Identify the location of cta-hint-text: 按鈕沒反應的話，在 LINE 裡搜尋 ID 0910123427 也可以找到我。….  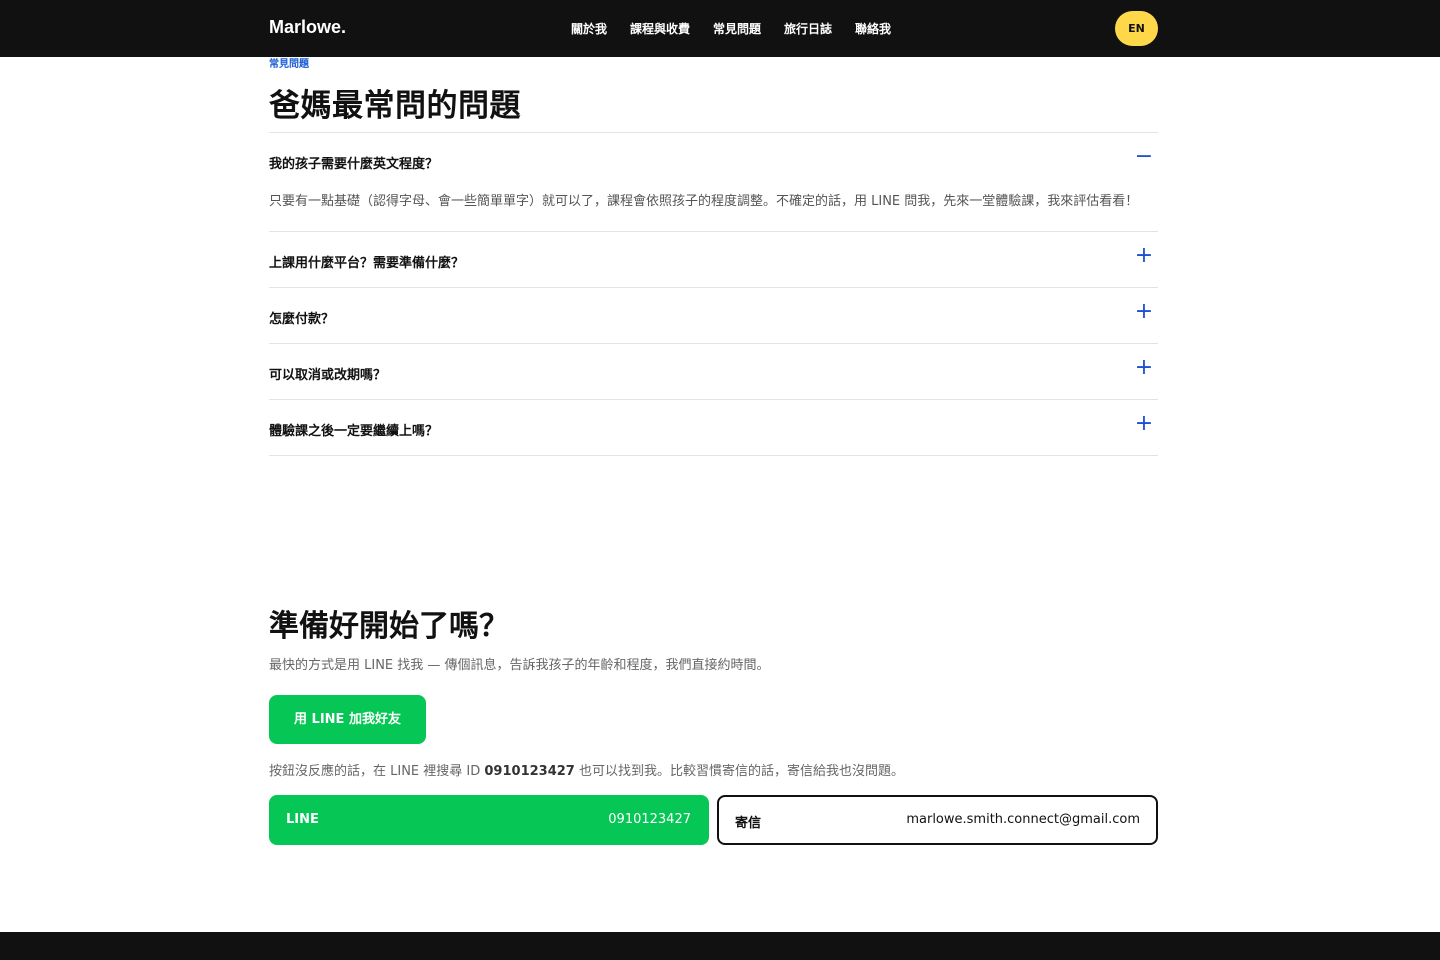
(586, 769).